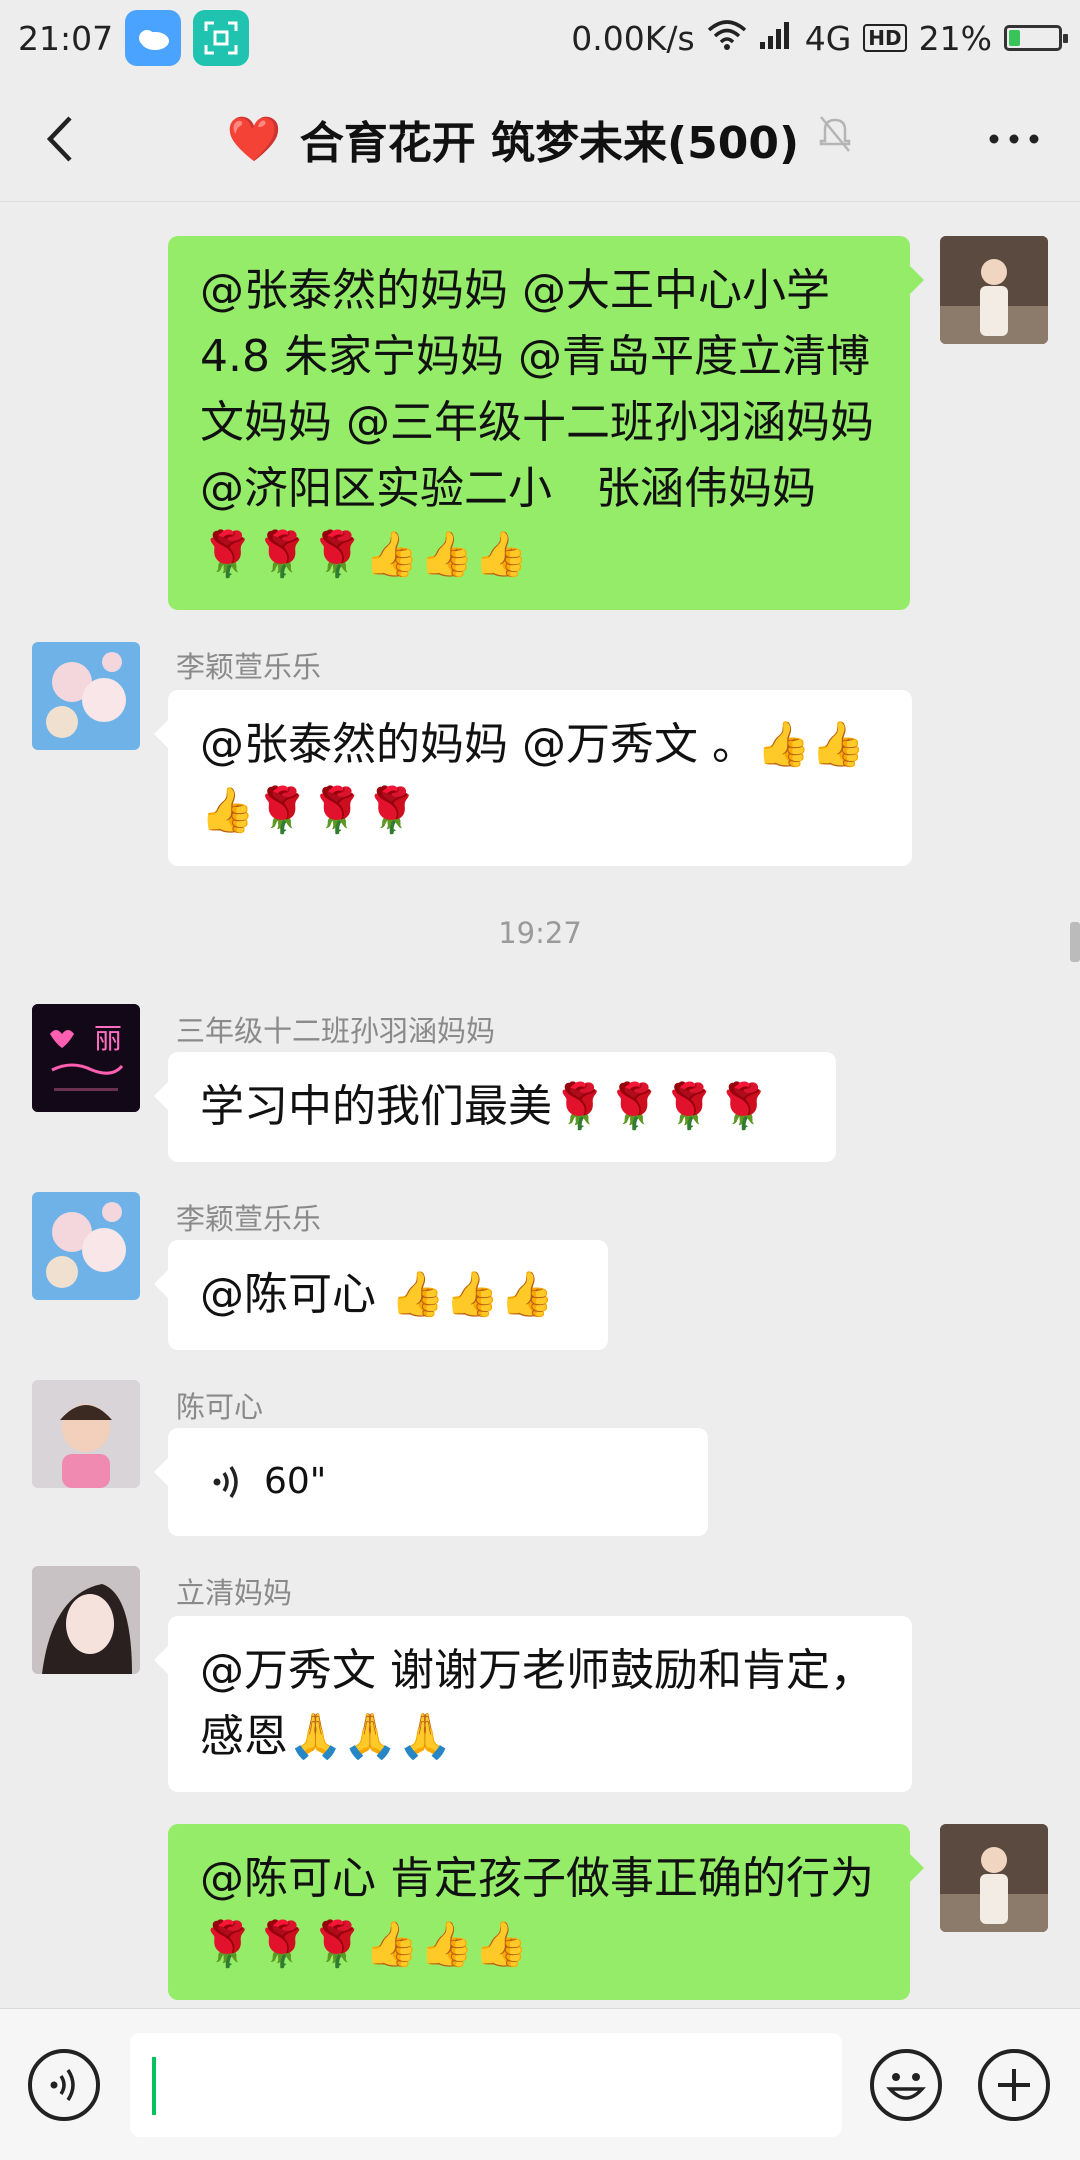 The height and width of the screenshot is (2160, 1080). I want to click on battery-icon, so click(1036, 38).